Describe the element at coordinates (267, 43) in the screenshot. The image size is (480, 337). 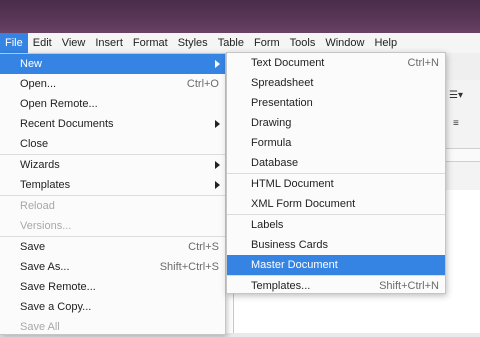
I see `menu-form: Form` at that location.